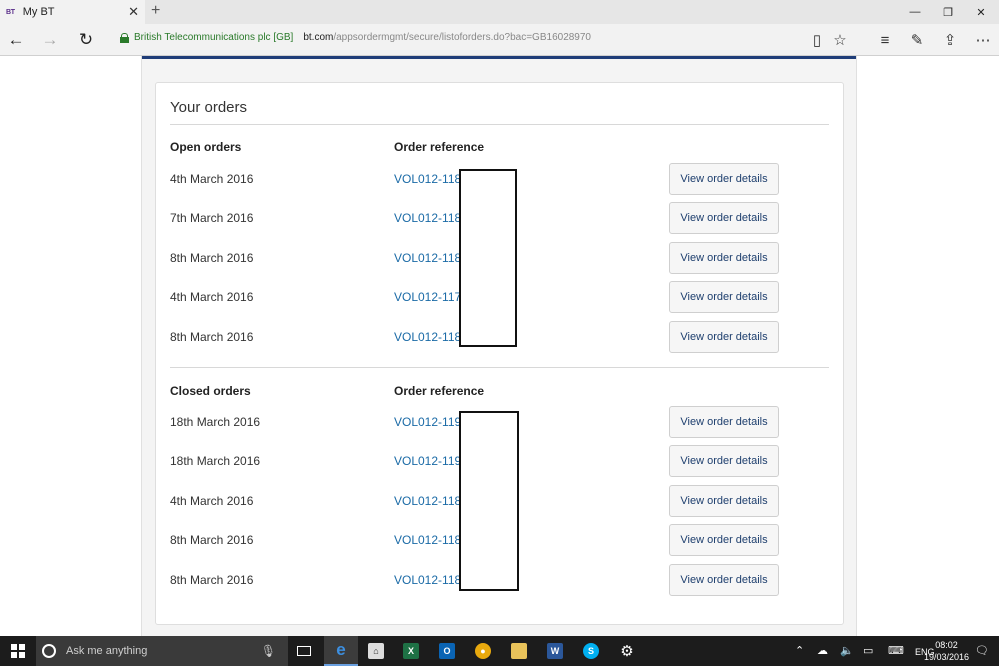  I want to click on brand-bar, so click(499, 57).